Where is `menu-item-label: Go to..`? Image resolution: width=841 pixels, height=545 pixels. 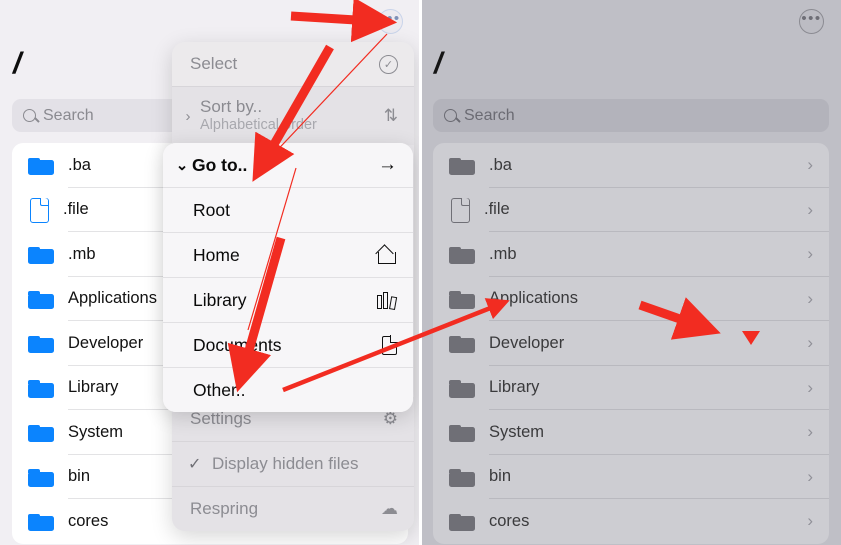 menu-item-label: Go to.. is located at coordinates (220, 164).